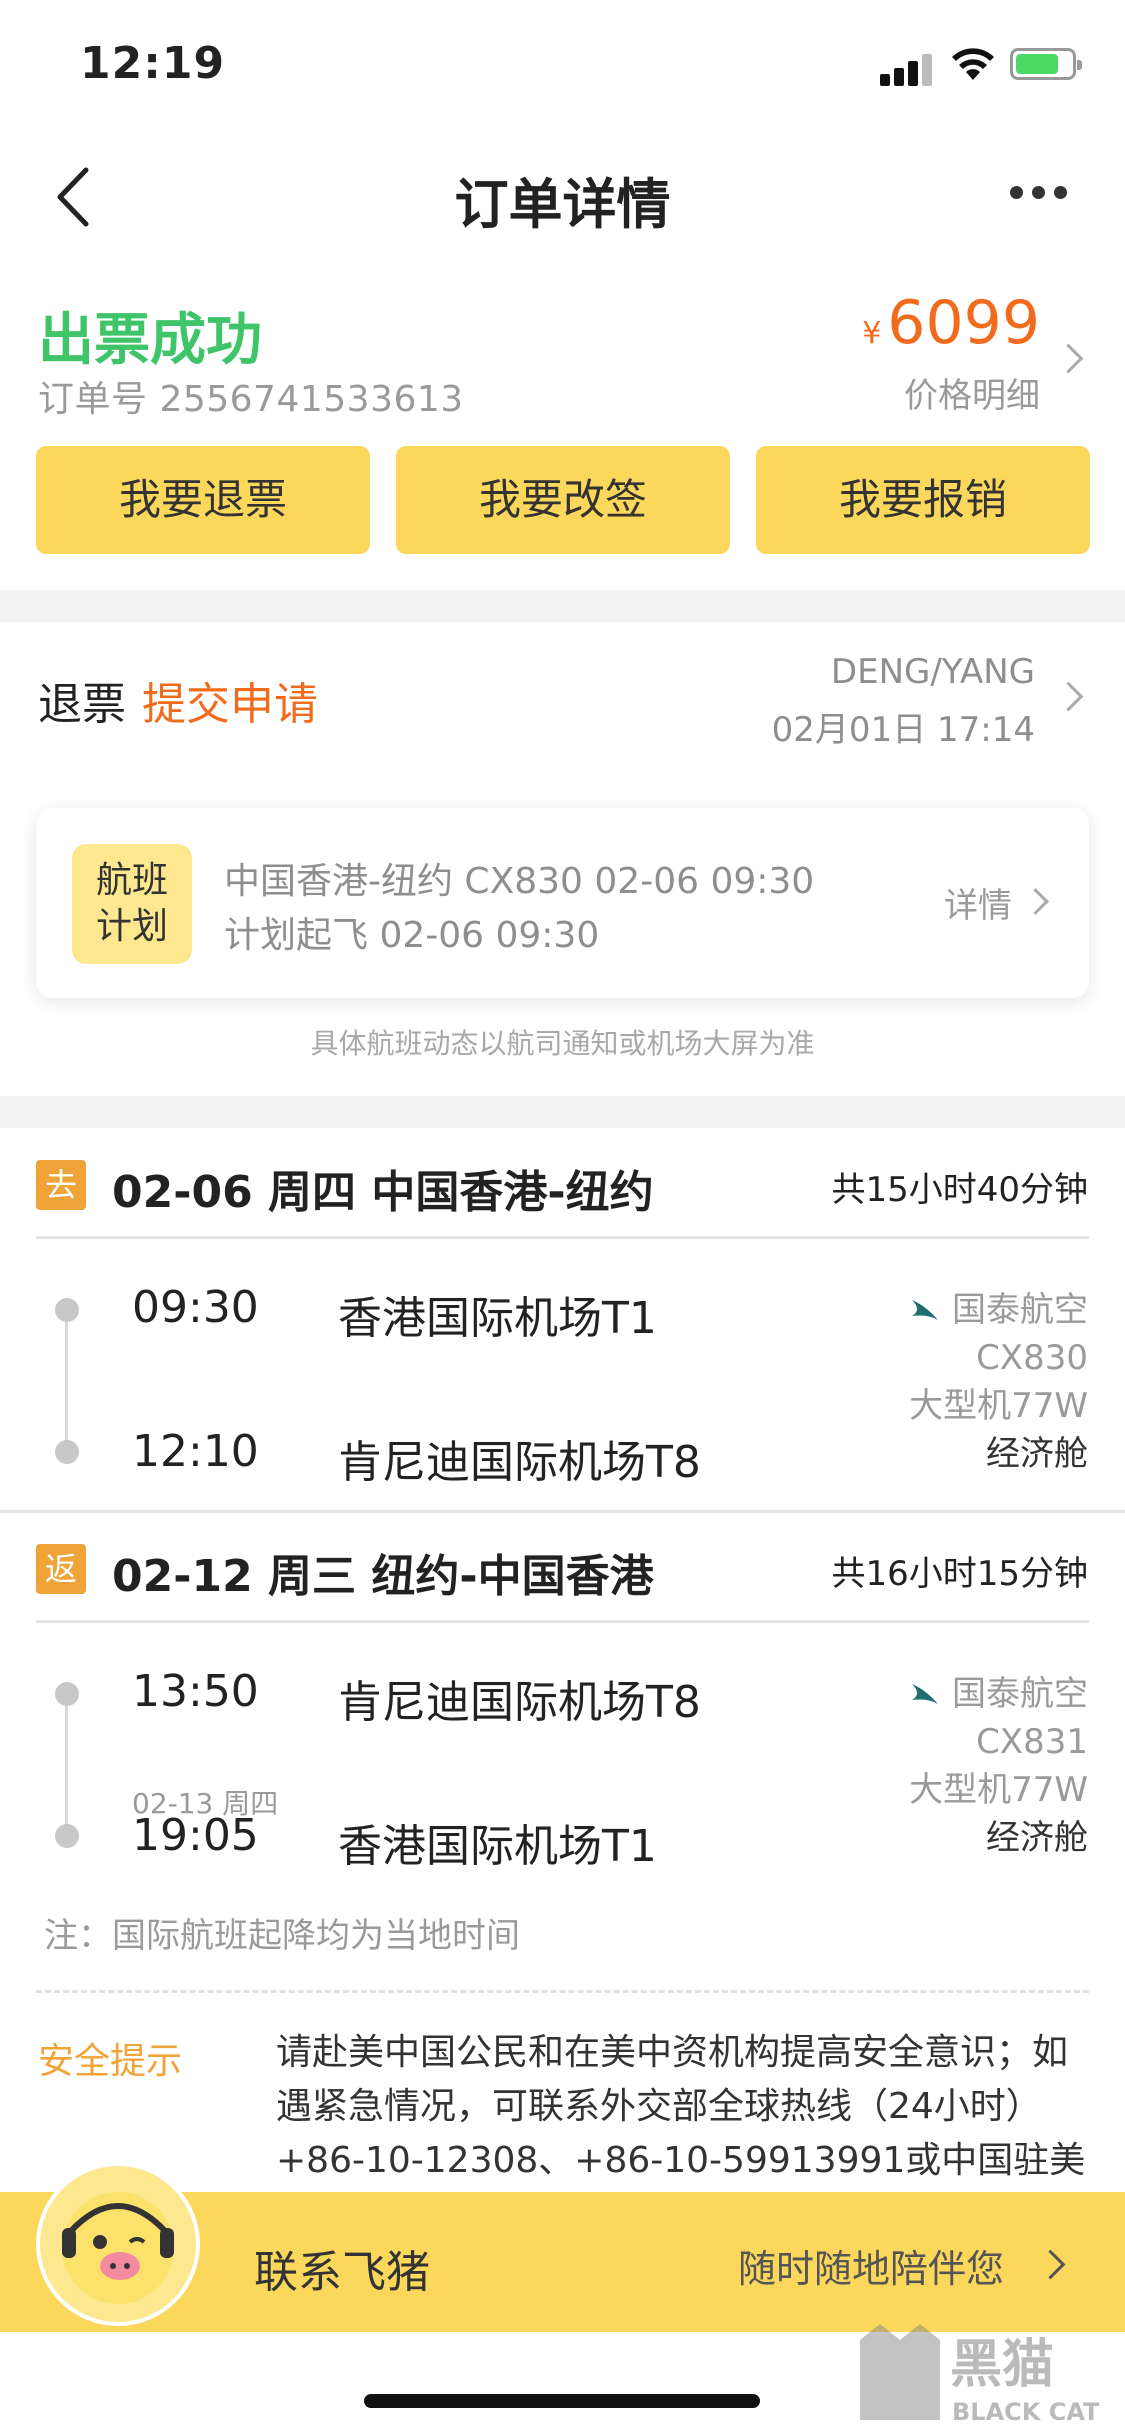  What do you see at coordinates (251, 399) in the screenshot?
I see `order-number: 订单号 2556741533613` at bounding box center [251, 399].